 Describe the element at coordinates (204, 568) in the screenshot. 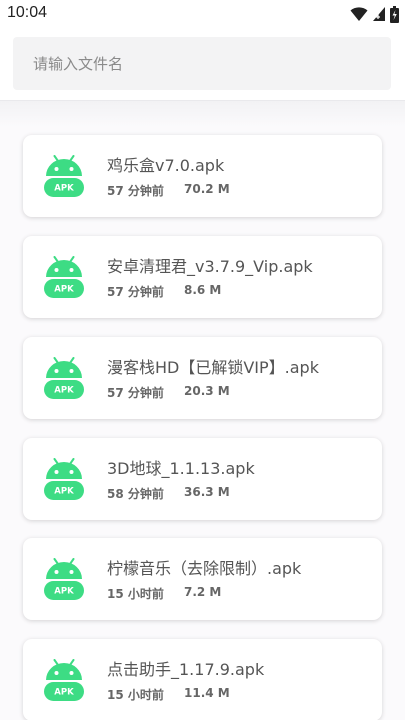

I see `file-name: 柠檬音乐（去除限制）.apk` at that location.